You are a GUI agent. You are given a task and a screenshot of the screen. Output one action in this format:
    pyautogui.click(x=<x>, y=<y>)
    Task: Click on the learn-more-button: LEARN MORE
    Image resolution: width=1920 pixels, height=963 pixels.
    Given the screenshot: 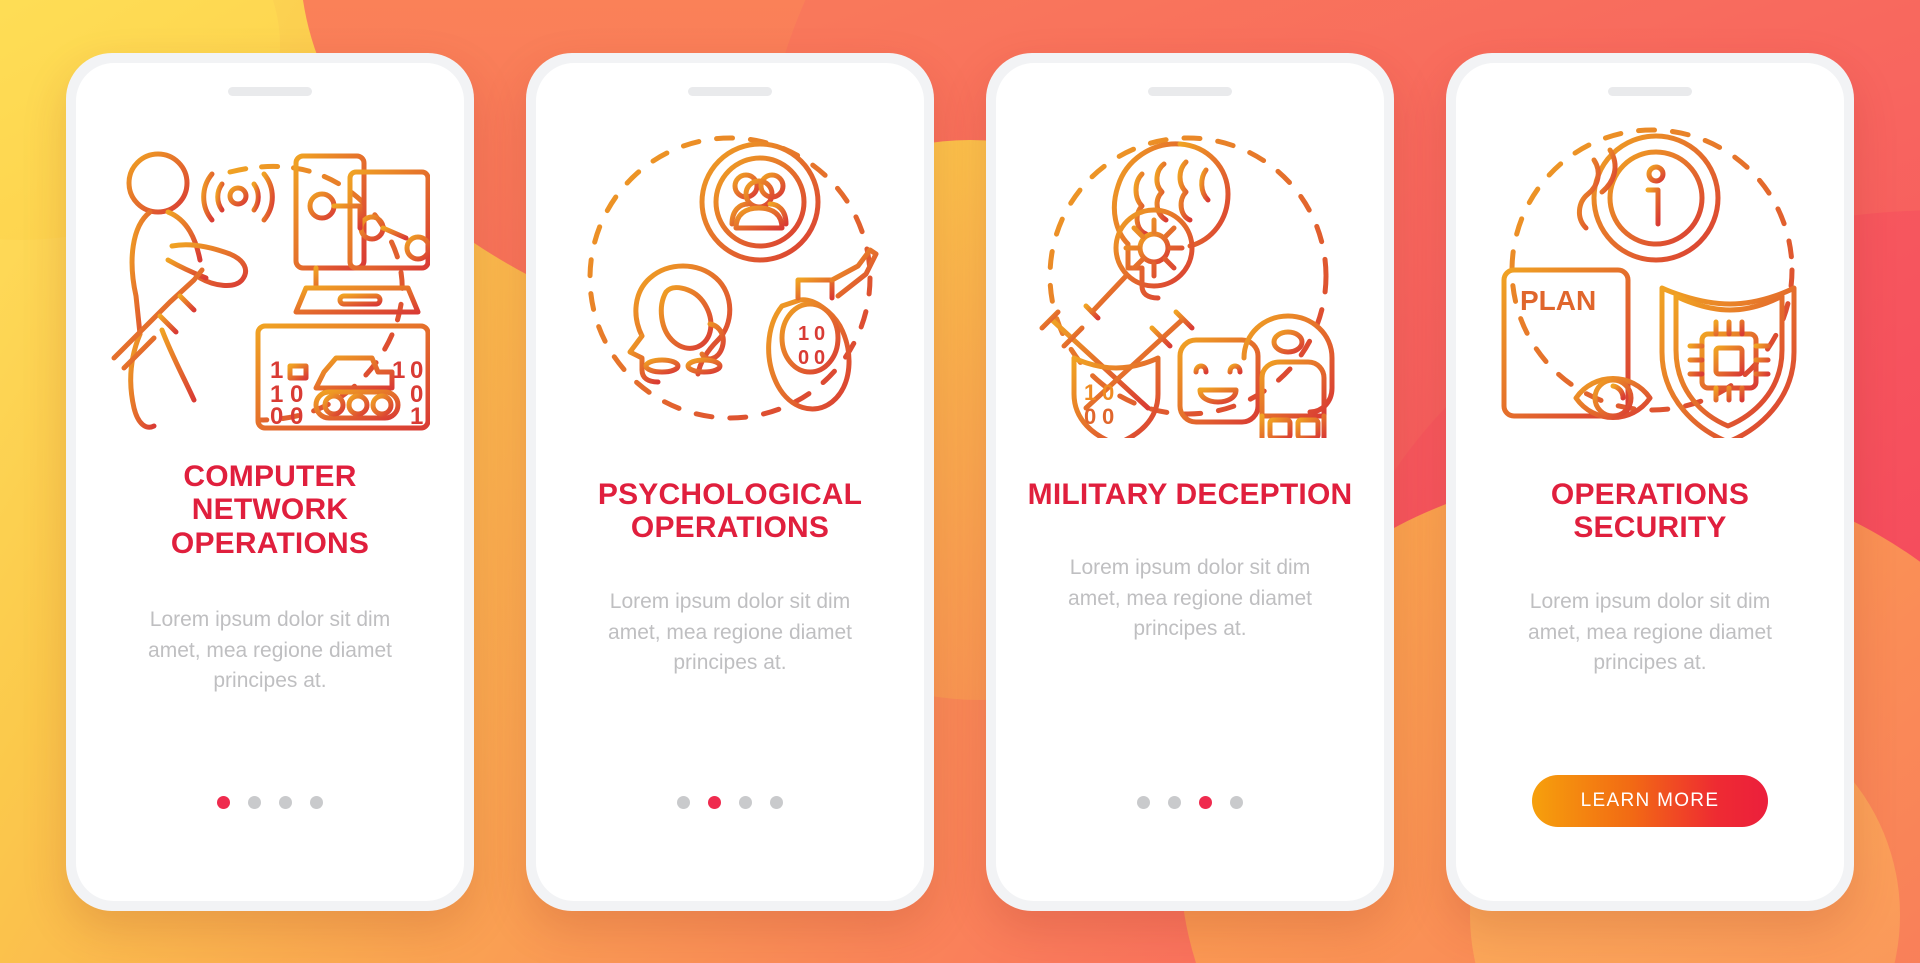 What is the action you would take?
    pyautogui.click(x=1650, y=800)
    